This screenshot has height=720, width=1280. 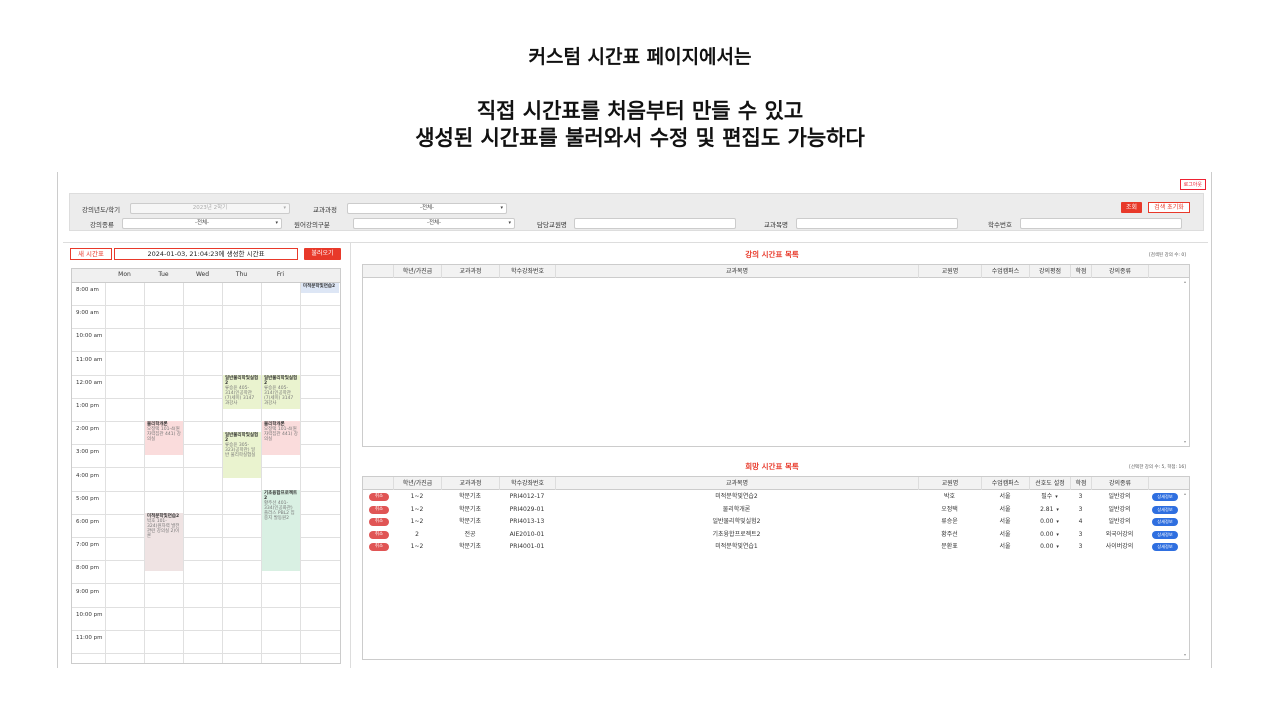 What do you see at coordinates (240, 450) in the screenshot?
I see `course-block-detail: 류승윤 305-323(공학관) 일반 물리학실험실` at bounding box center [240, 450].